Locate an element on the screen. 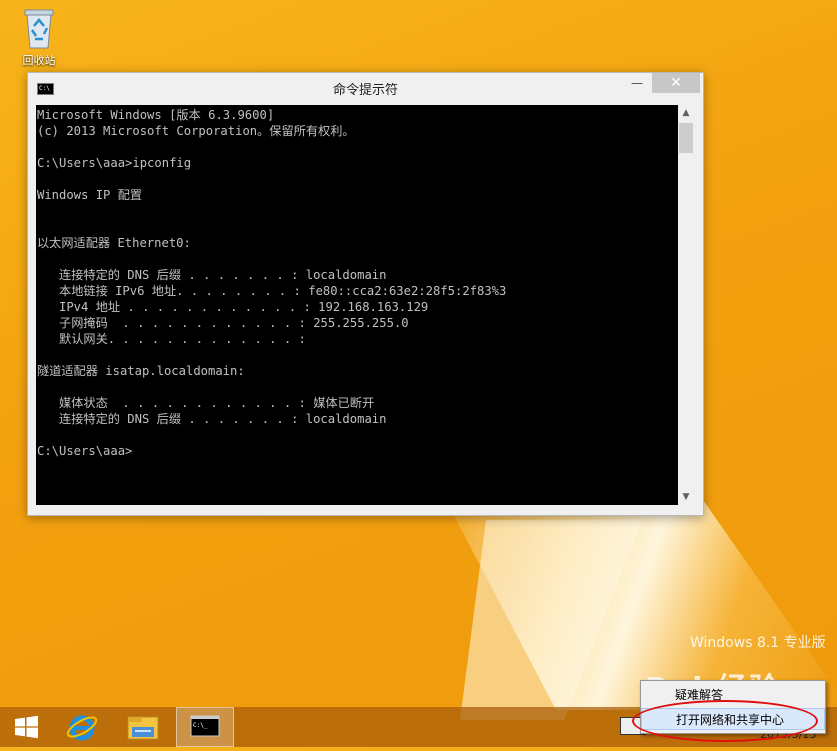 This screenshot has width=837, height=751. scroll-up-arrow-icon: ▲ is located at coordinates (686, 113).